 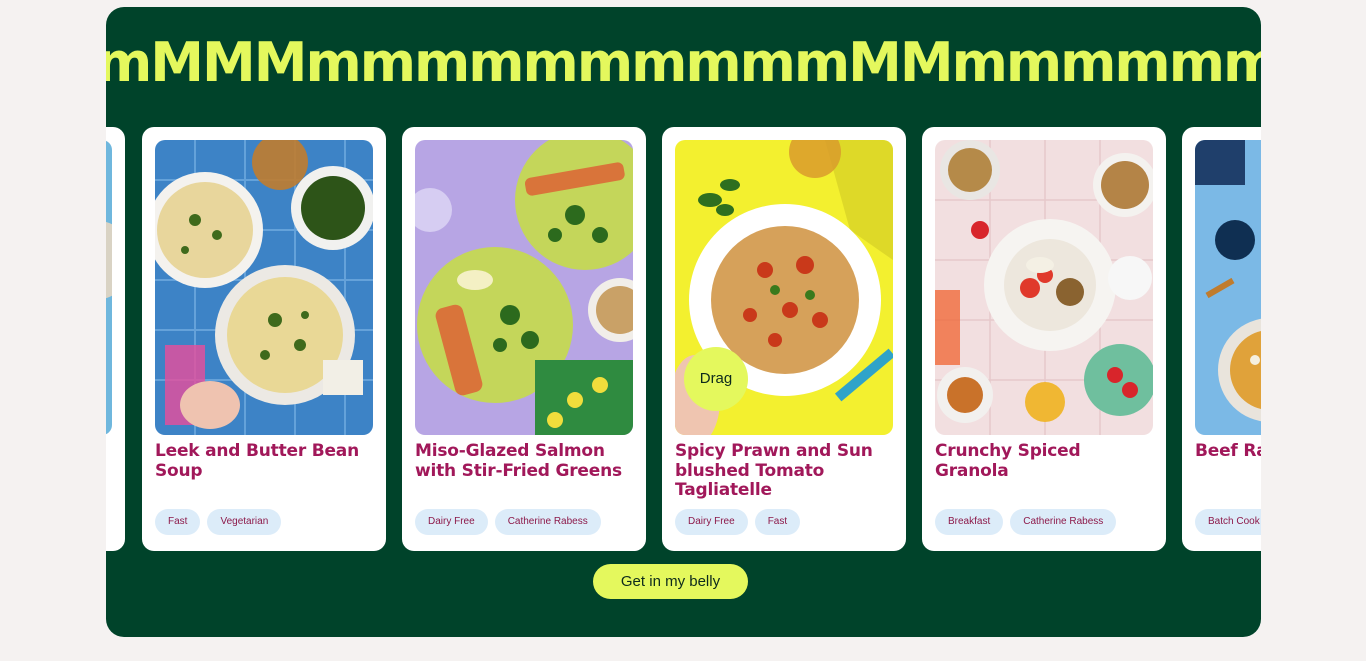 I want to click on recipe-tags: Fast Vegetarian, so click(x=218, y=522).